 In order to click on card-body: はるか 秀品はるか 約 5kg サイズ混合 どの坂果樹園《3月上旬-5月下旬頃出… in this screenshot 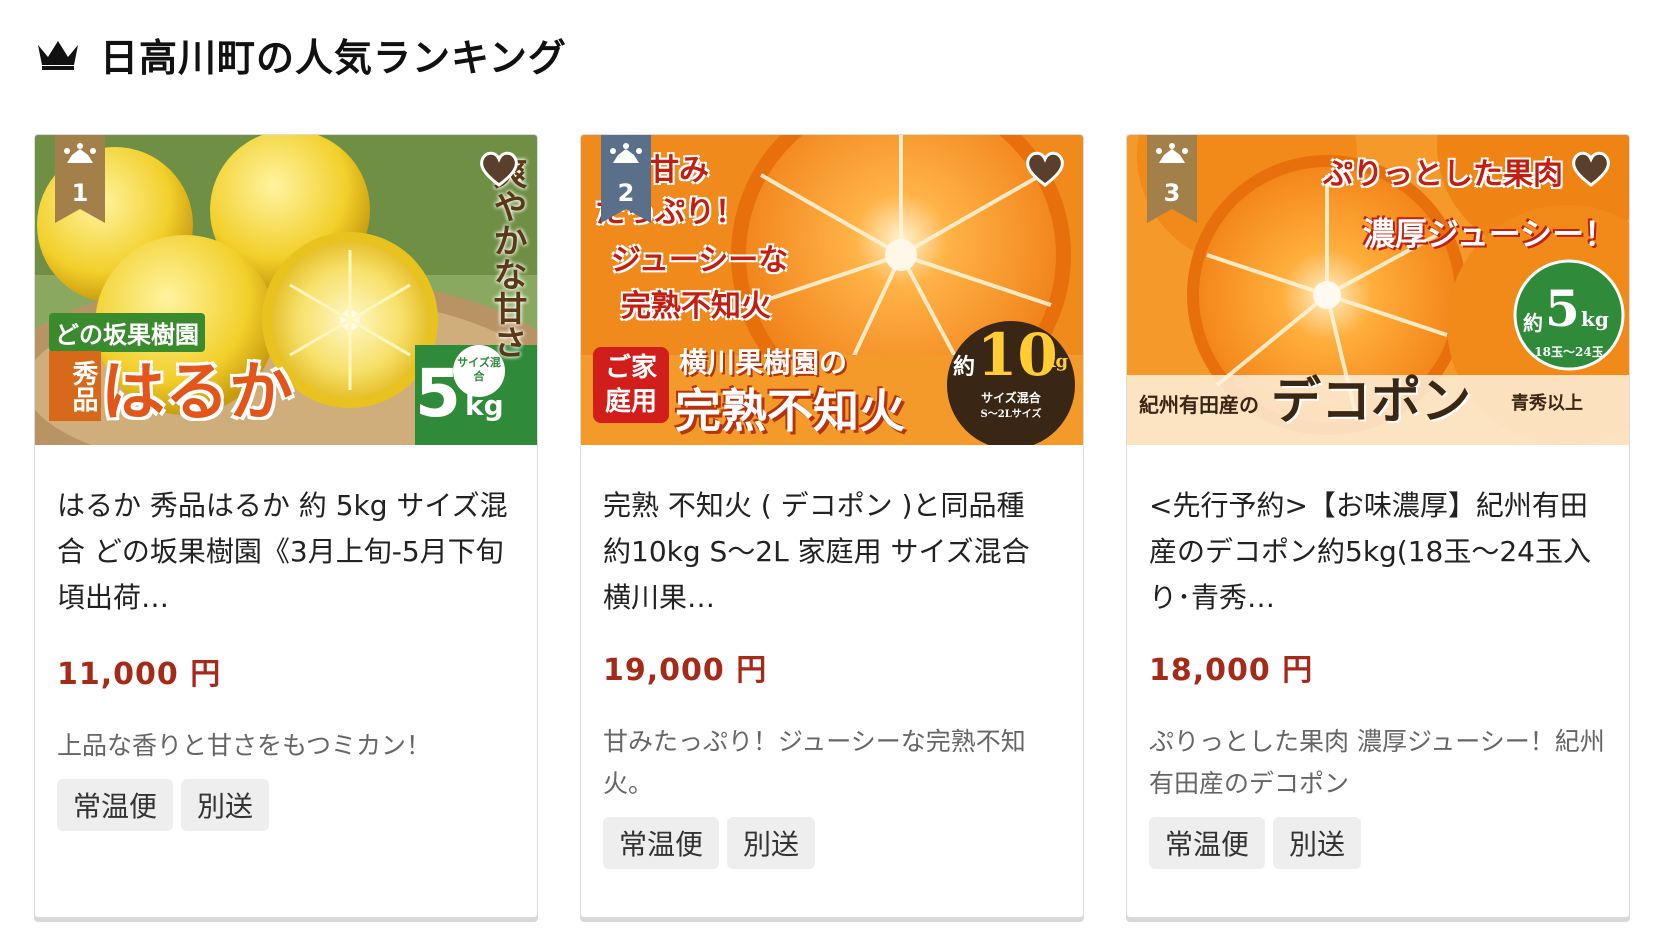, I will do `click(286, 638)`.